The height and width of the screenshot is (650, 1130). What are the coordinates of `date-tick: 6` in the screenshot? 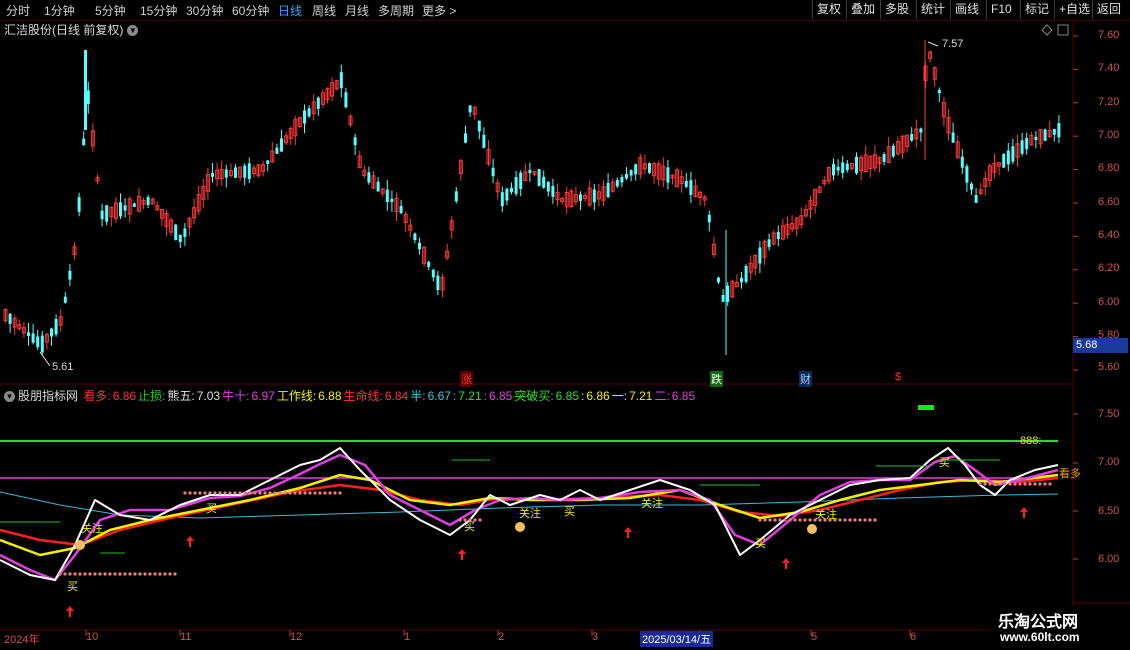 It's located at (913, 637).